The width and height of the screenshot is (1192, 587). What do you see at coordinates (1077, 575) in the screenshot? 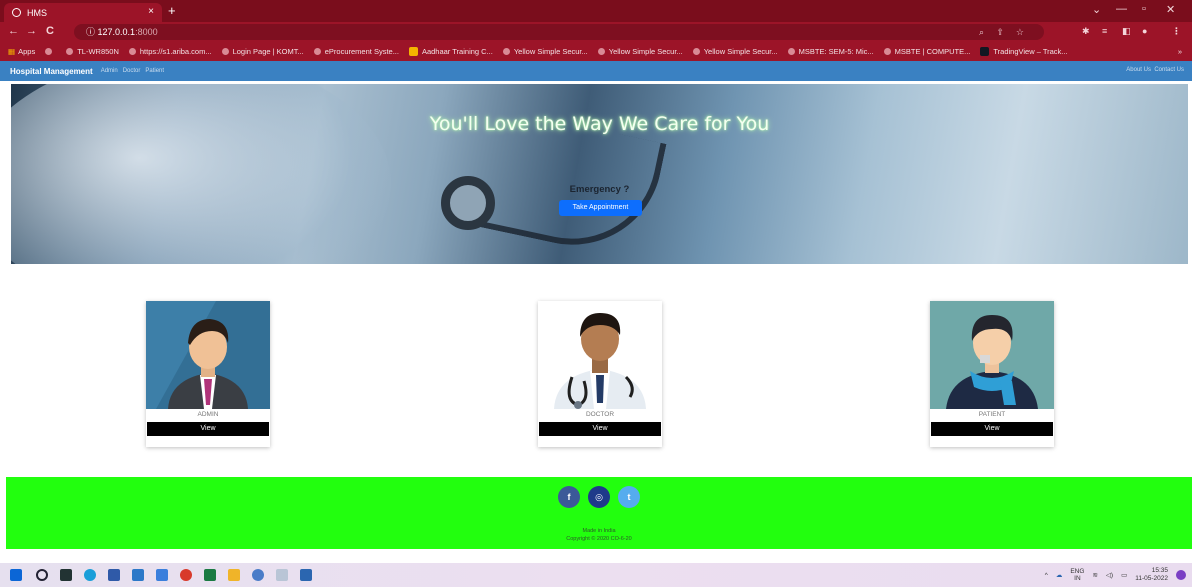
I see `language-indicator: ENG IN` at bounding box center [1077, 575].